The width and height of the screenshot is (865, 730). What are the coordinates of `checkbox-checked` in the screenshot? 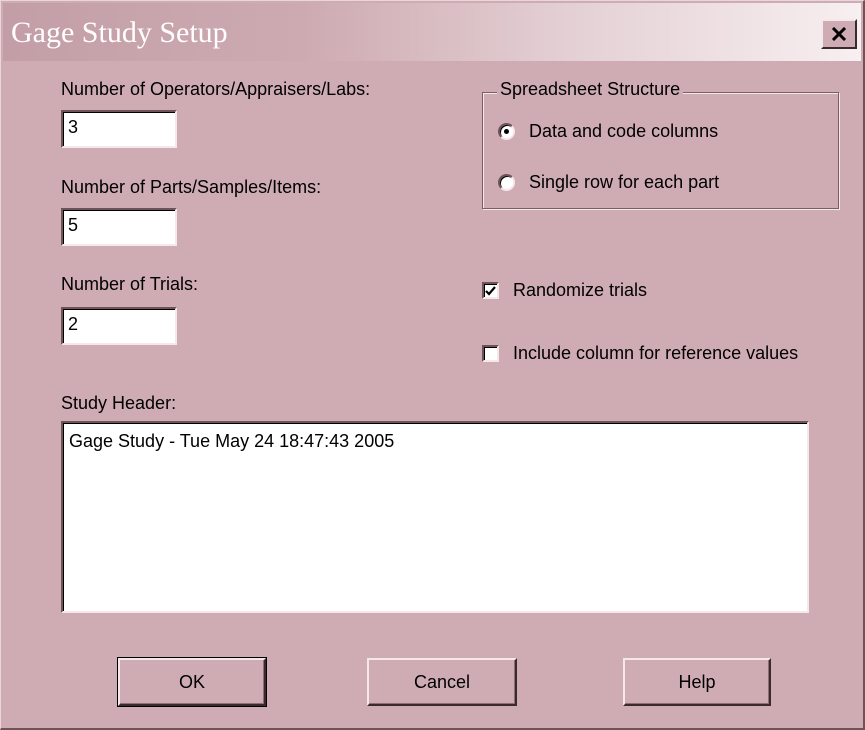 It's located at (490, 290).